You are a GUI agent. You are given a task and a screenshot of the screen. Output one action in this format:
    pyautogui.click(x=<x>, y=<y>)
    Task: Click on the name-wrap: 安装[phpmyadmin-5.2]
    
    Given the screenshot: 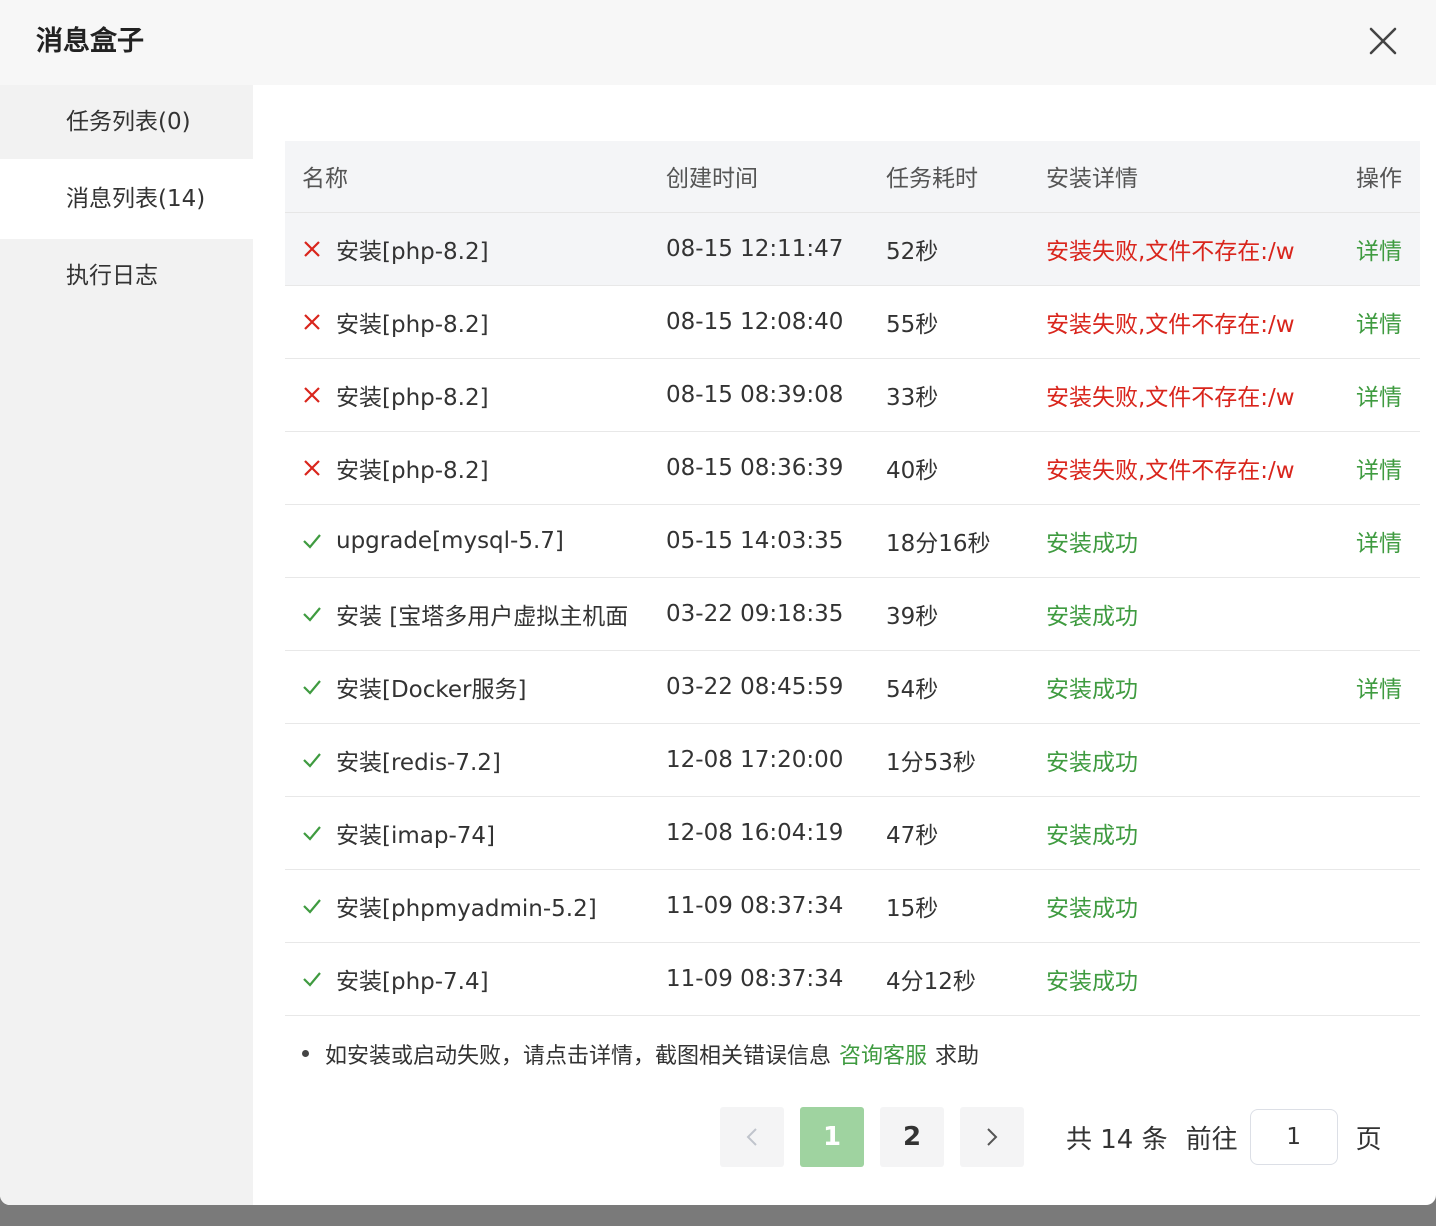 What is the action you would take?
    pyautogui.click(x=484, y=906)
    